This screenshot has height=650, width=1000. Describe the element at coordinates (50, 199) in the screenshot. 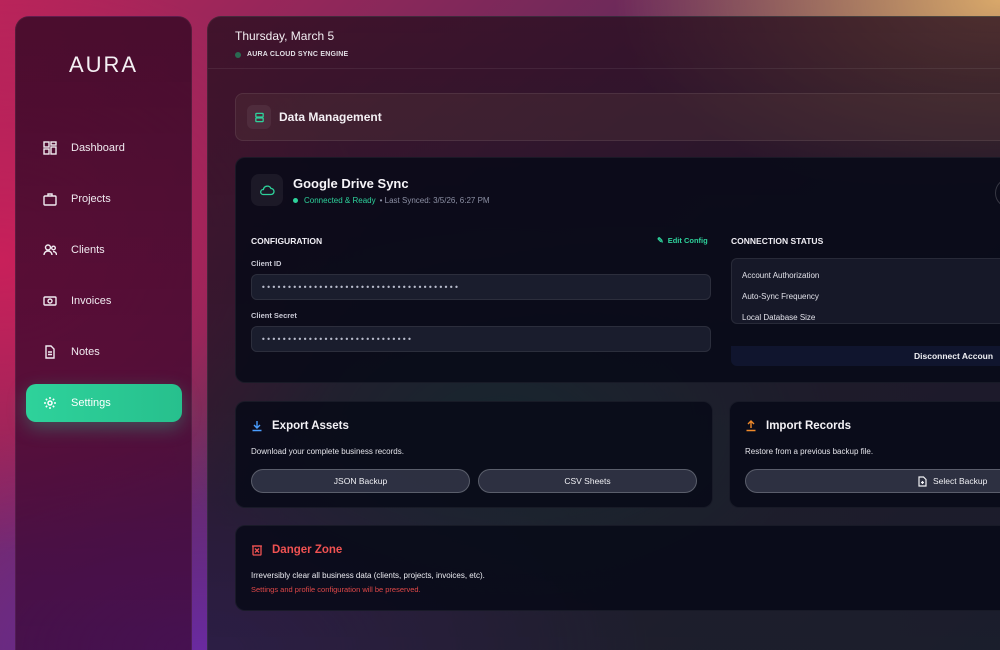

I see `briefcase-icon` at that location.